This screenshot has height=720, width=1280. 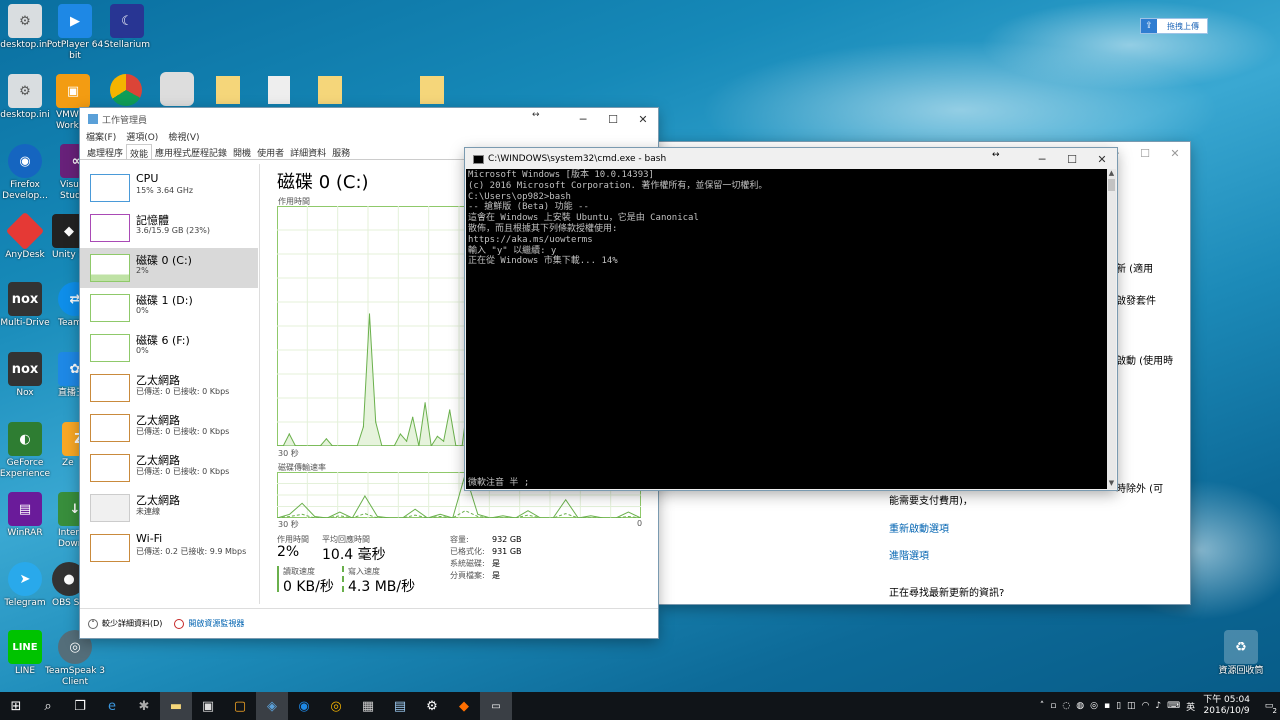 I want to click on menu-options: 選項(O), so click(x=142, y=137).